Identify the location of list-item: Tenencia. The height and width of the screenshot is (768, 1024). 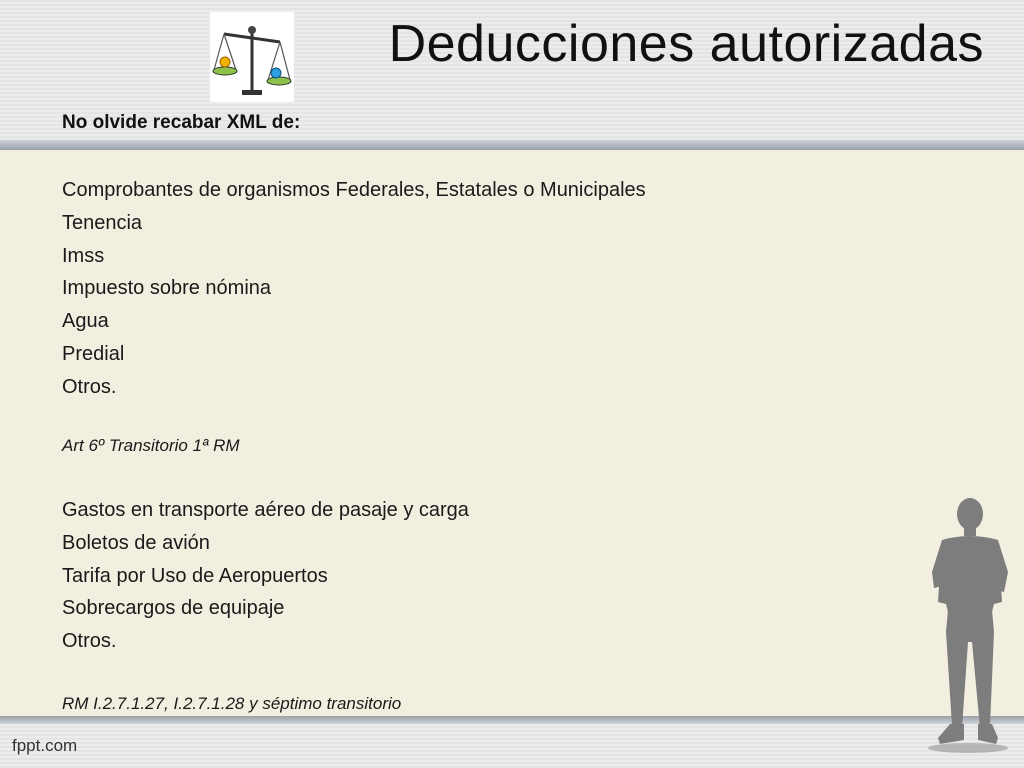
(102, 222).